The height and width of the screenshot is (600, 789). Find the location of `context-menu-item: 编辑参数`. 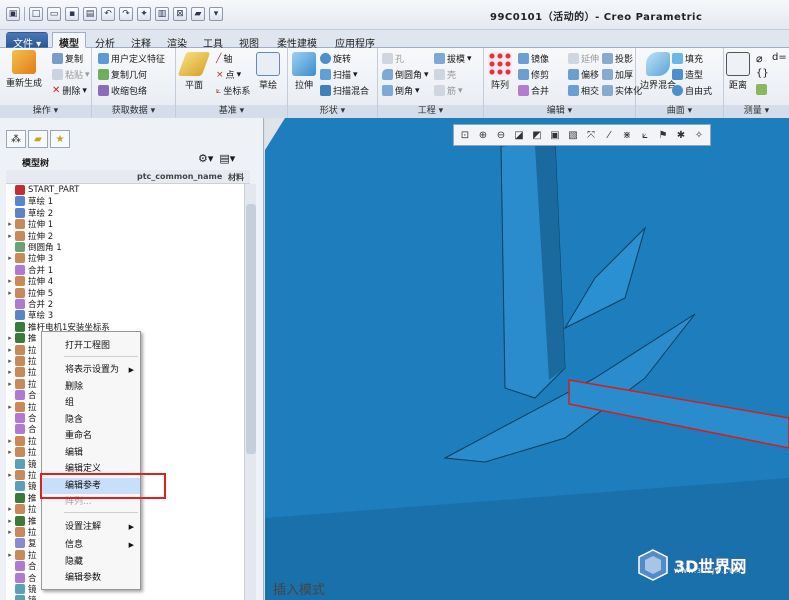

context-menu-item: 编辑参数 is located at coordinates (91, 578).